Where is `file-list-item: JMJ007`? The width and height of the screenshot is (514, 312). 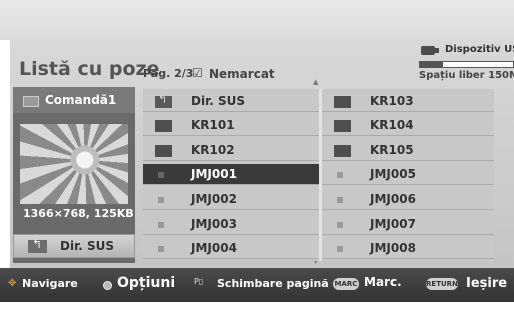
file-list-item: JMJ007 is located at coordinates (408, 224).